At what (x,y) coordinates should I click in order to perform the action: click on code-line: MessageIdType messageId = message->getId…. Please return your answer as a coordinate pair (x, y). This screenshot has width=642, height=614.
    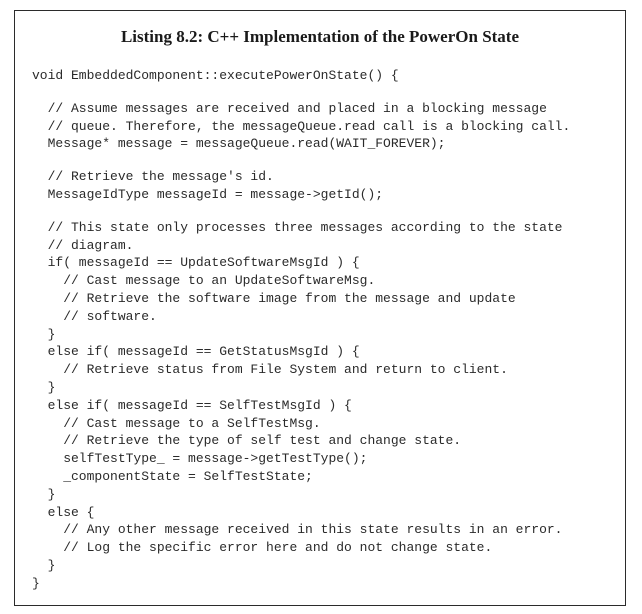
    Looking at the image, I should click on (208, 194).